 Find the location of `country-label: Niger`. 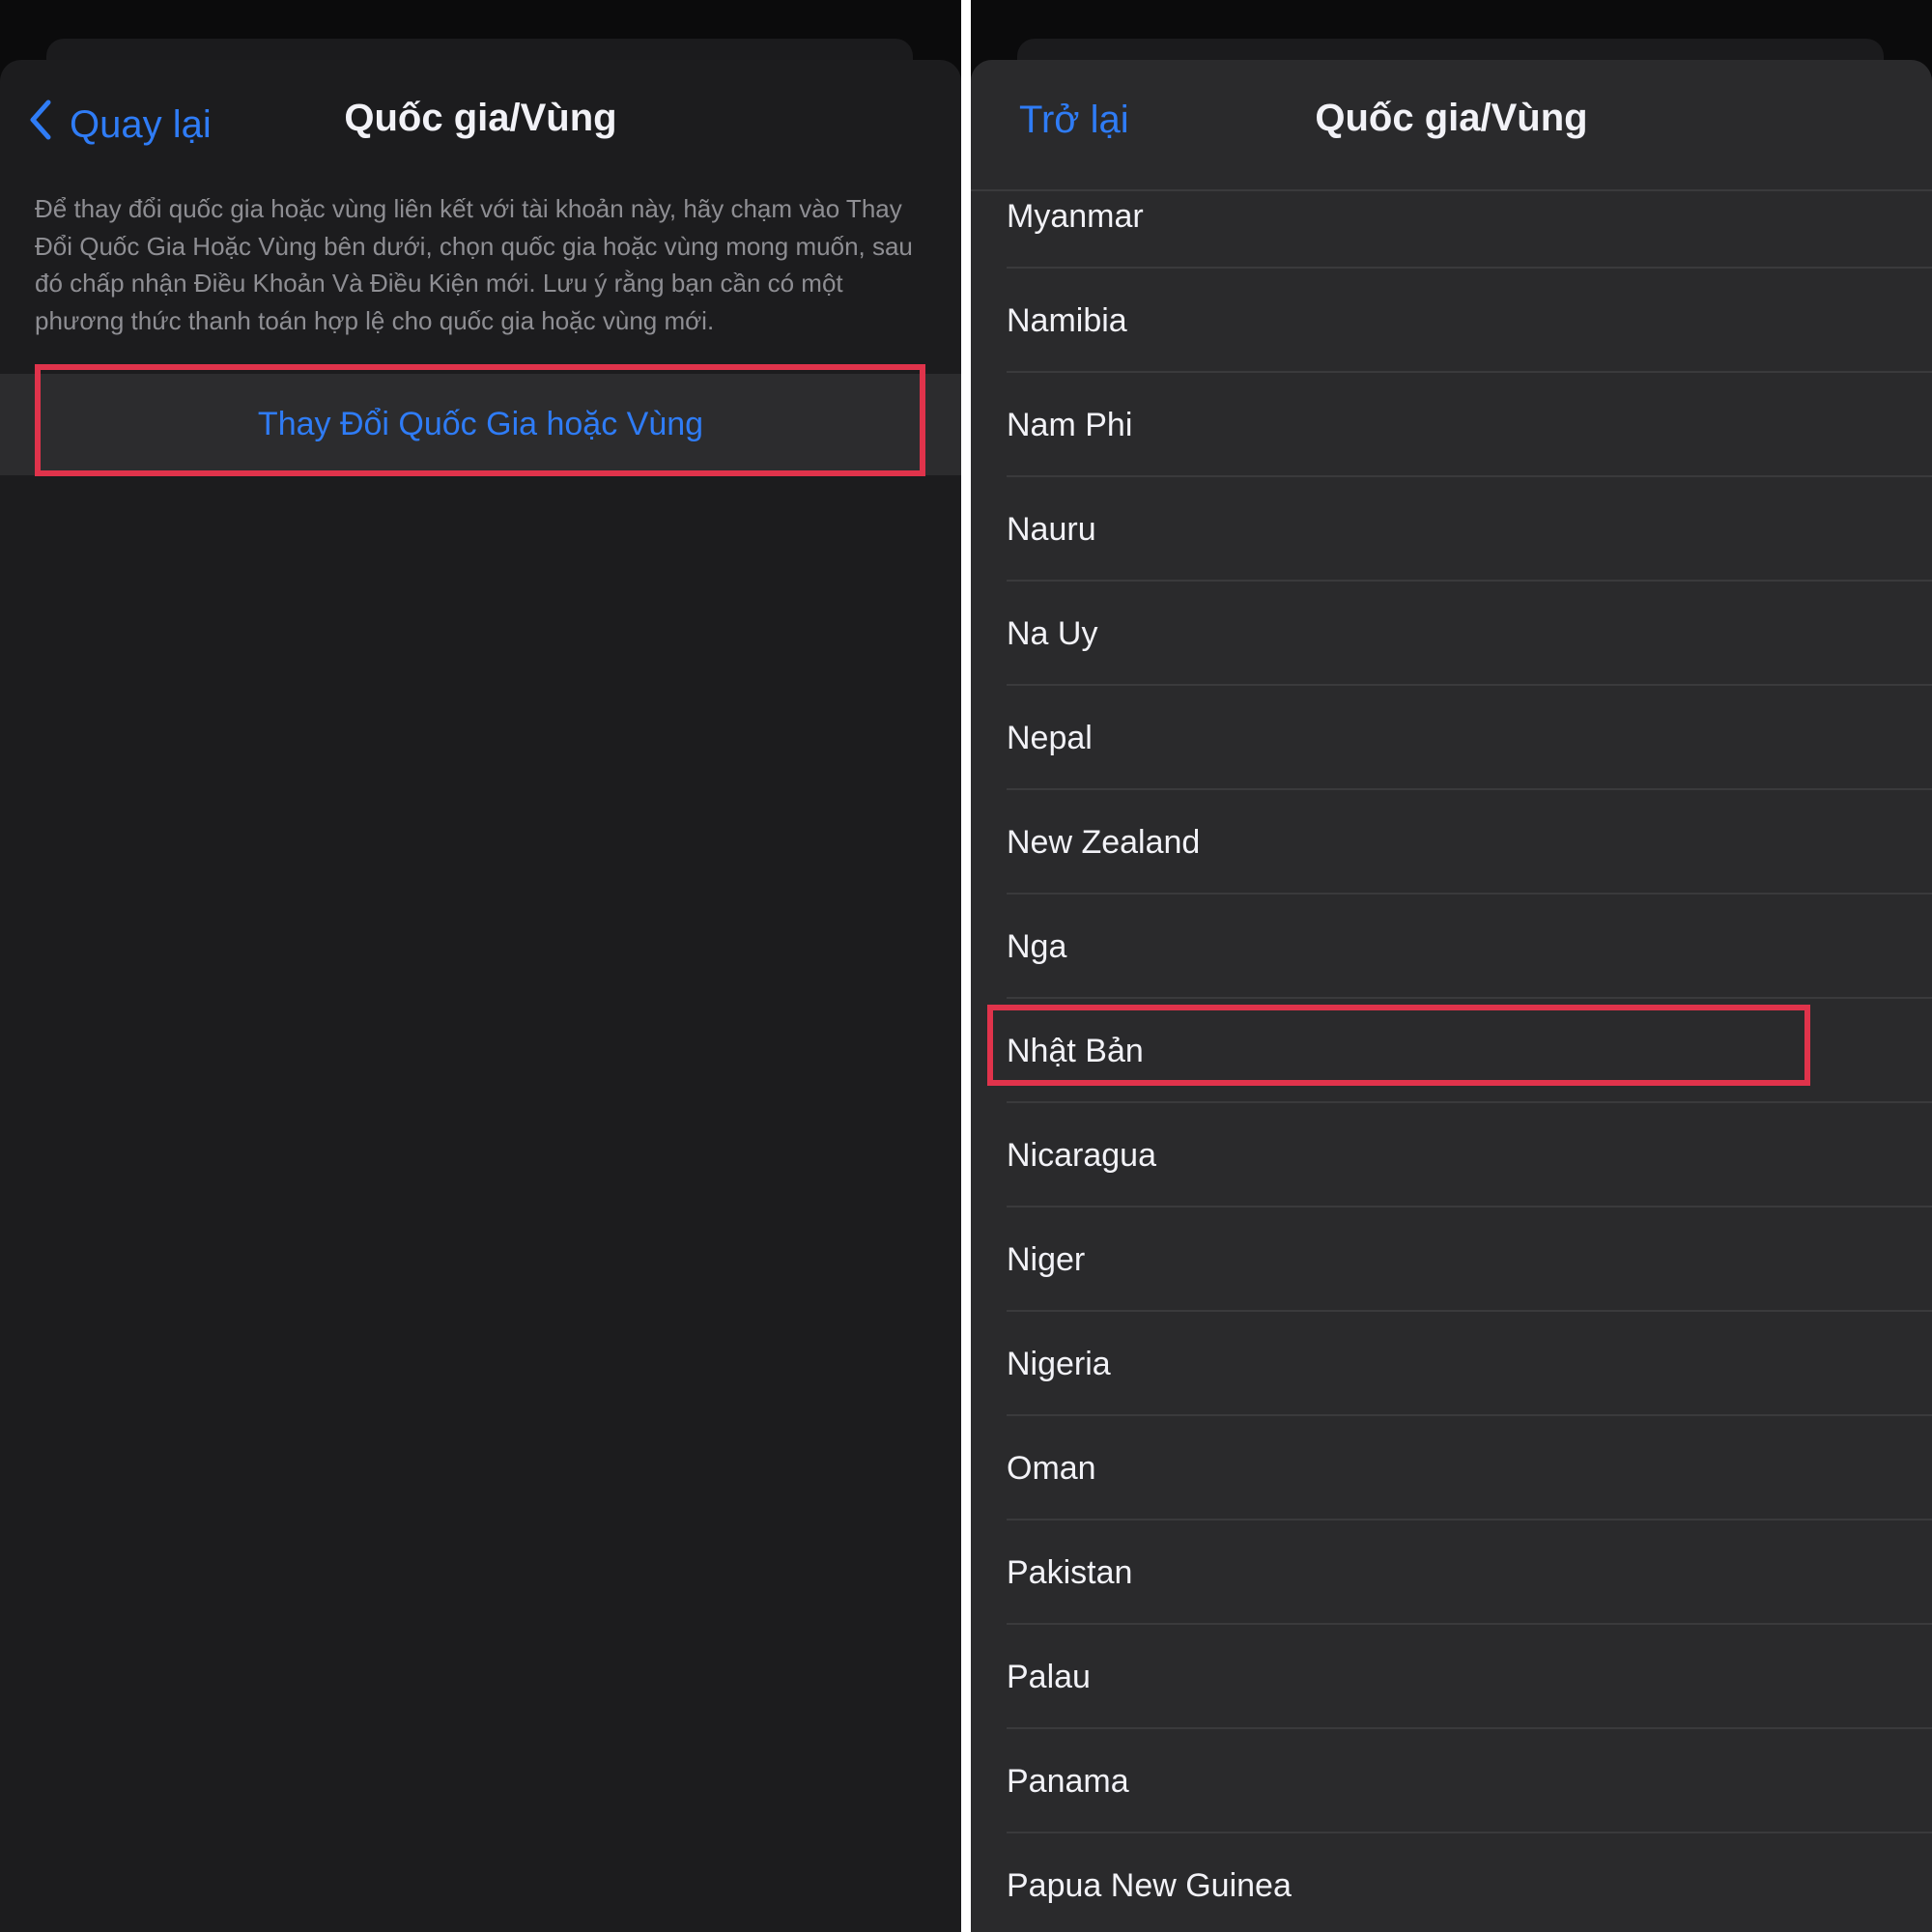

country-label: Niger is located at coordinates (1046, 1259).